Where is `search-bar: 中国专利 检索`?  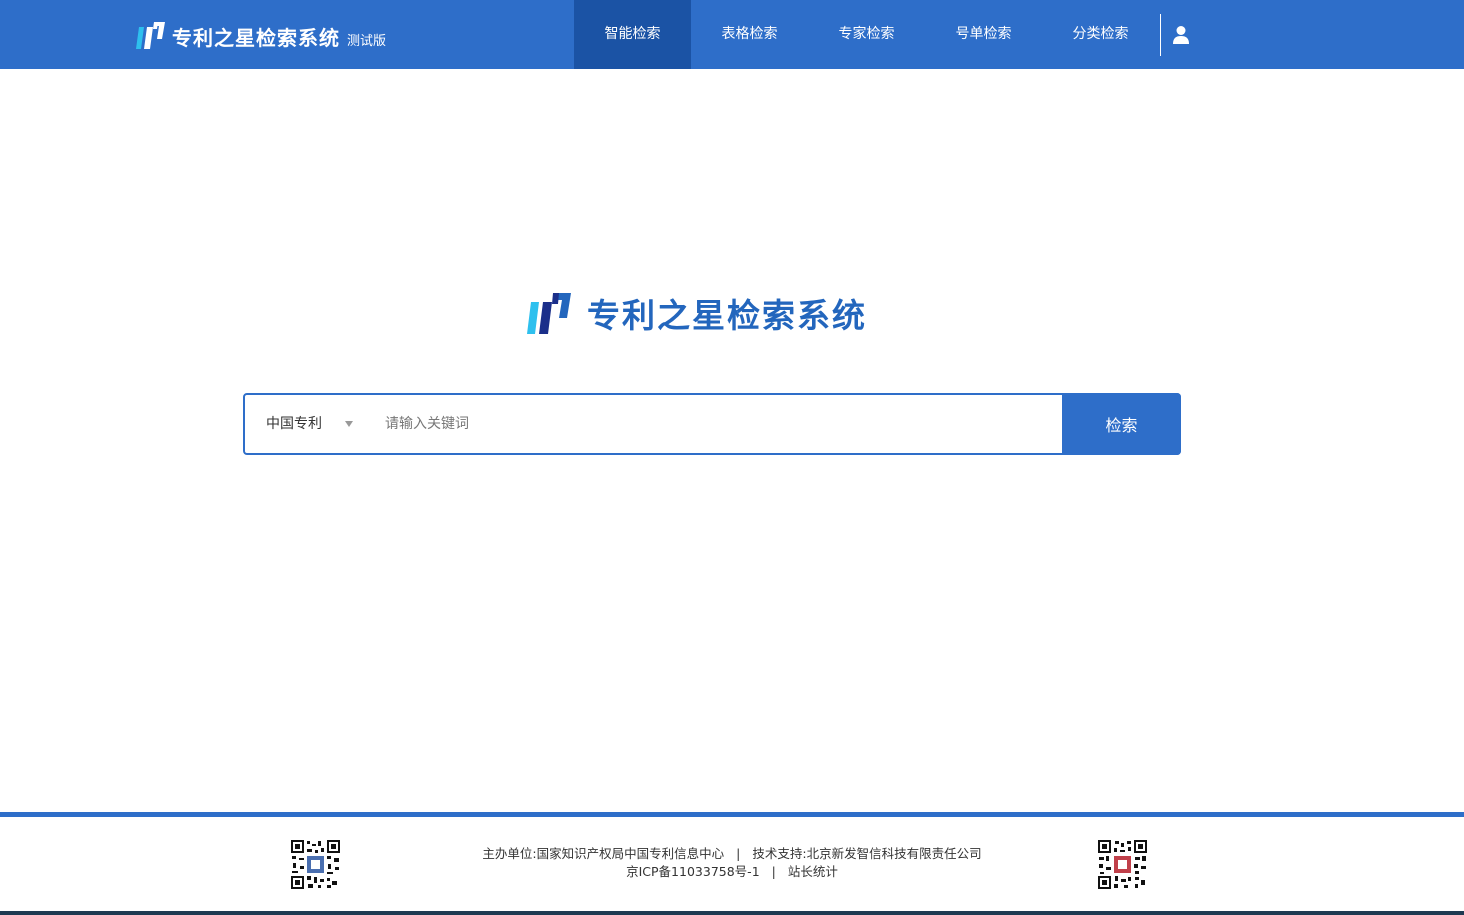
search-bar: 中国专利 检索 is located at coordinates (712, 424).